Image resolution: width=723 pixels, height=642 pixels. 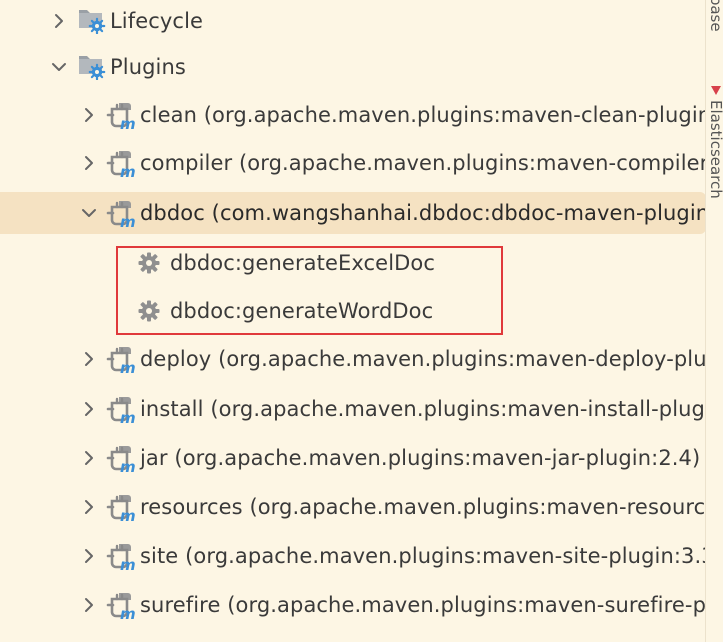 I want to click on right-tool-window-strip: Database Elasticsearch, so click(x=714, y=321).